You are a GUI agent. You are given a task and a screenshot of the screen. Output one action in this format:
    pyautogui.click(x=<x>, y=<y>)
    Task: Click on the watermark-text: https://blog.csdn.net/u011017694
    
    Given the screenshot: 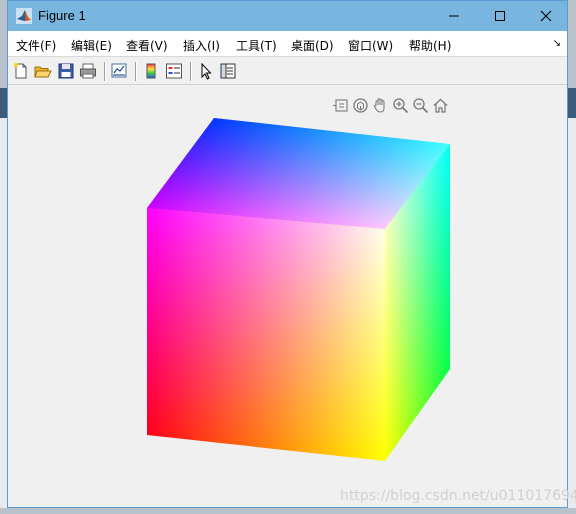 What is the action you would take?
    pyautogui.click(x=458, y=496)
    